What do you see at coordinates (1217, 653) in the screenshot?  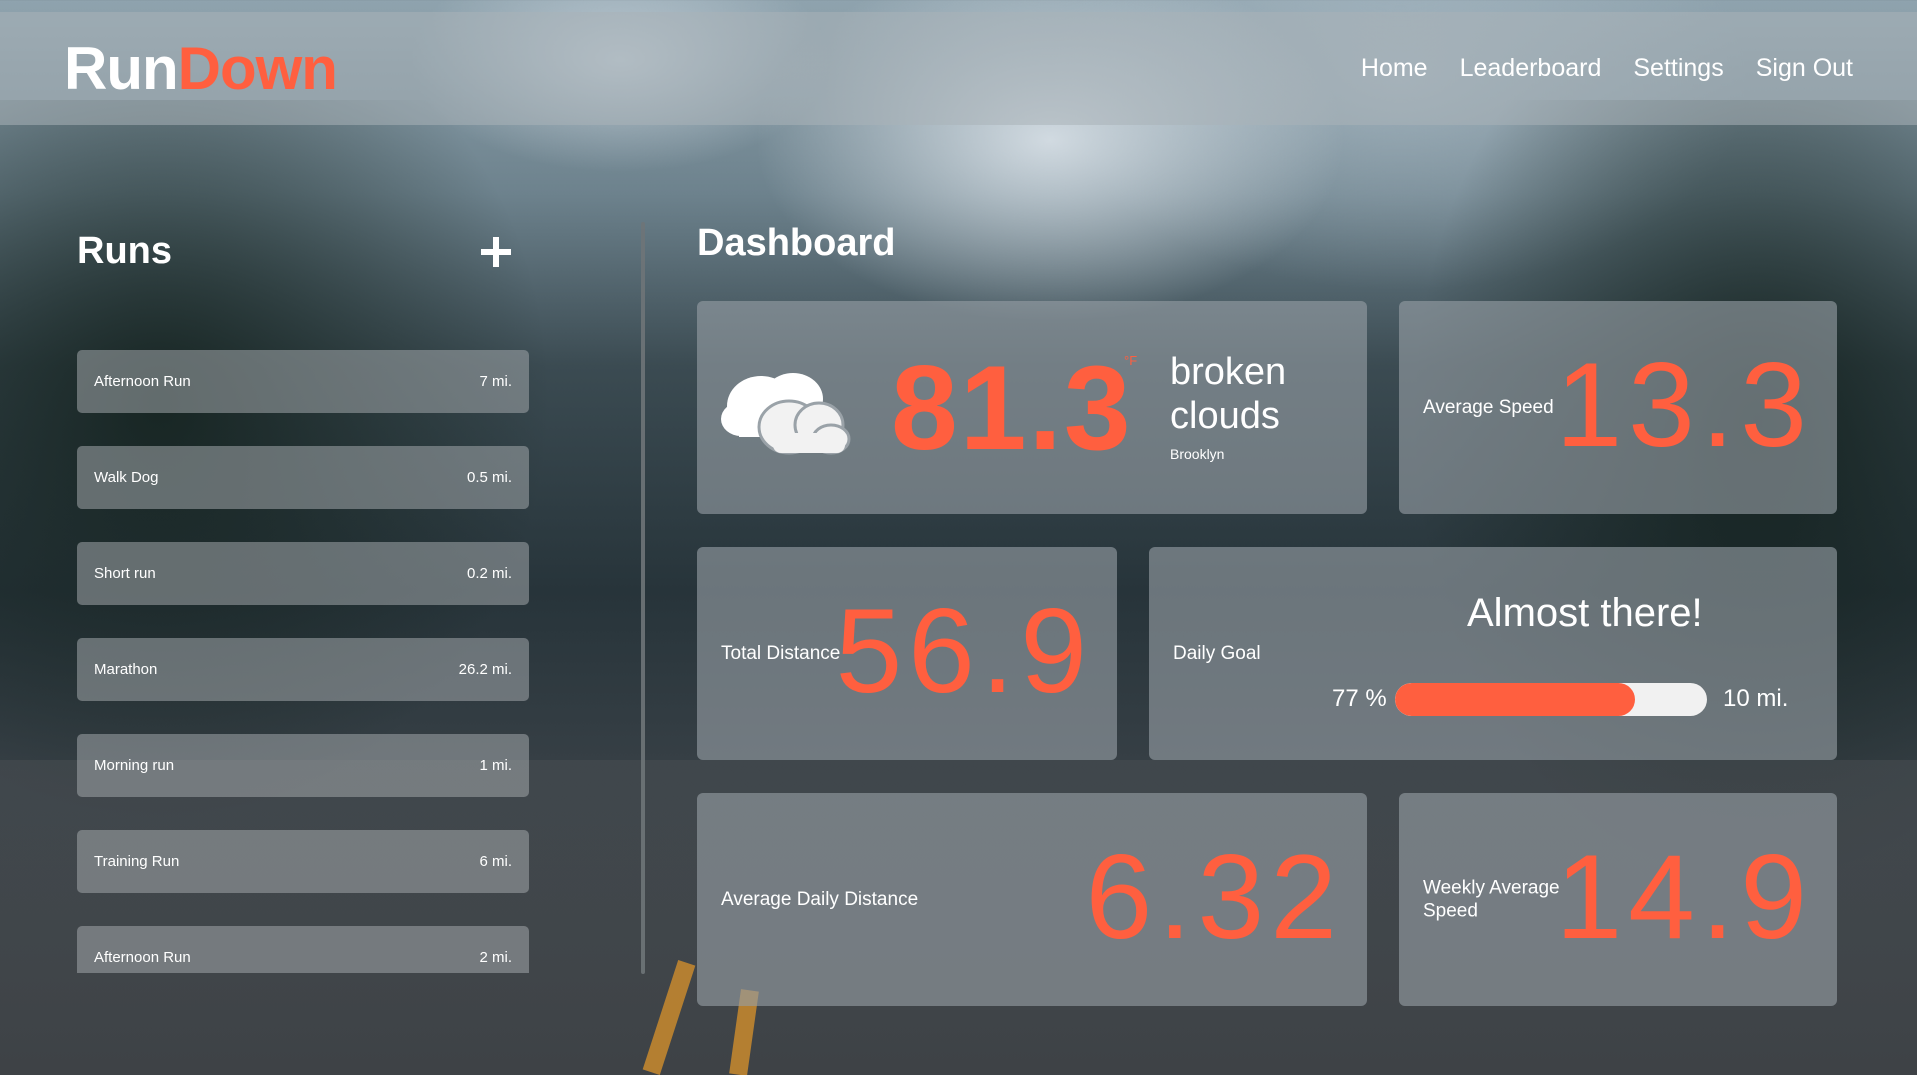 I see `daily-goal-label: Daily Goal` at bounding box center [1217, 653].